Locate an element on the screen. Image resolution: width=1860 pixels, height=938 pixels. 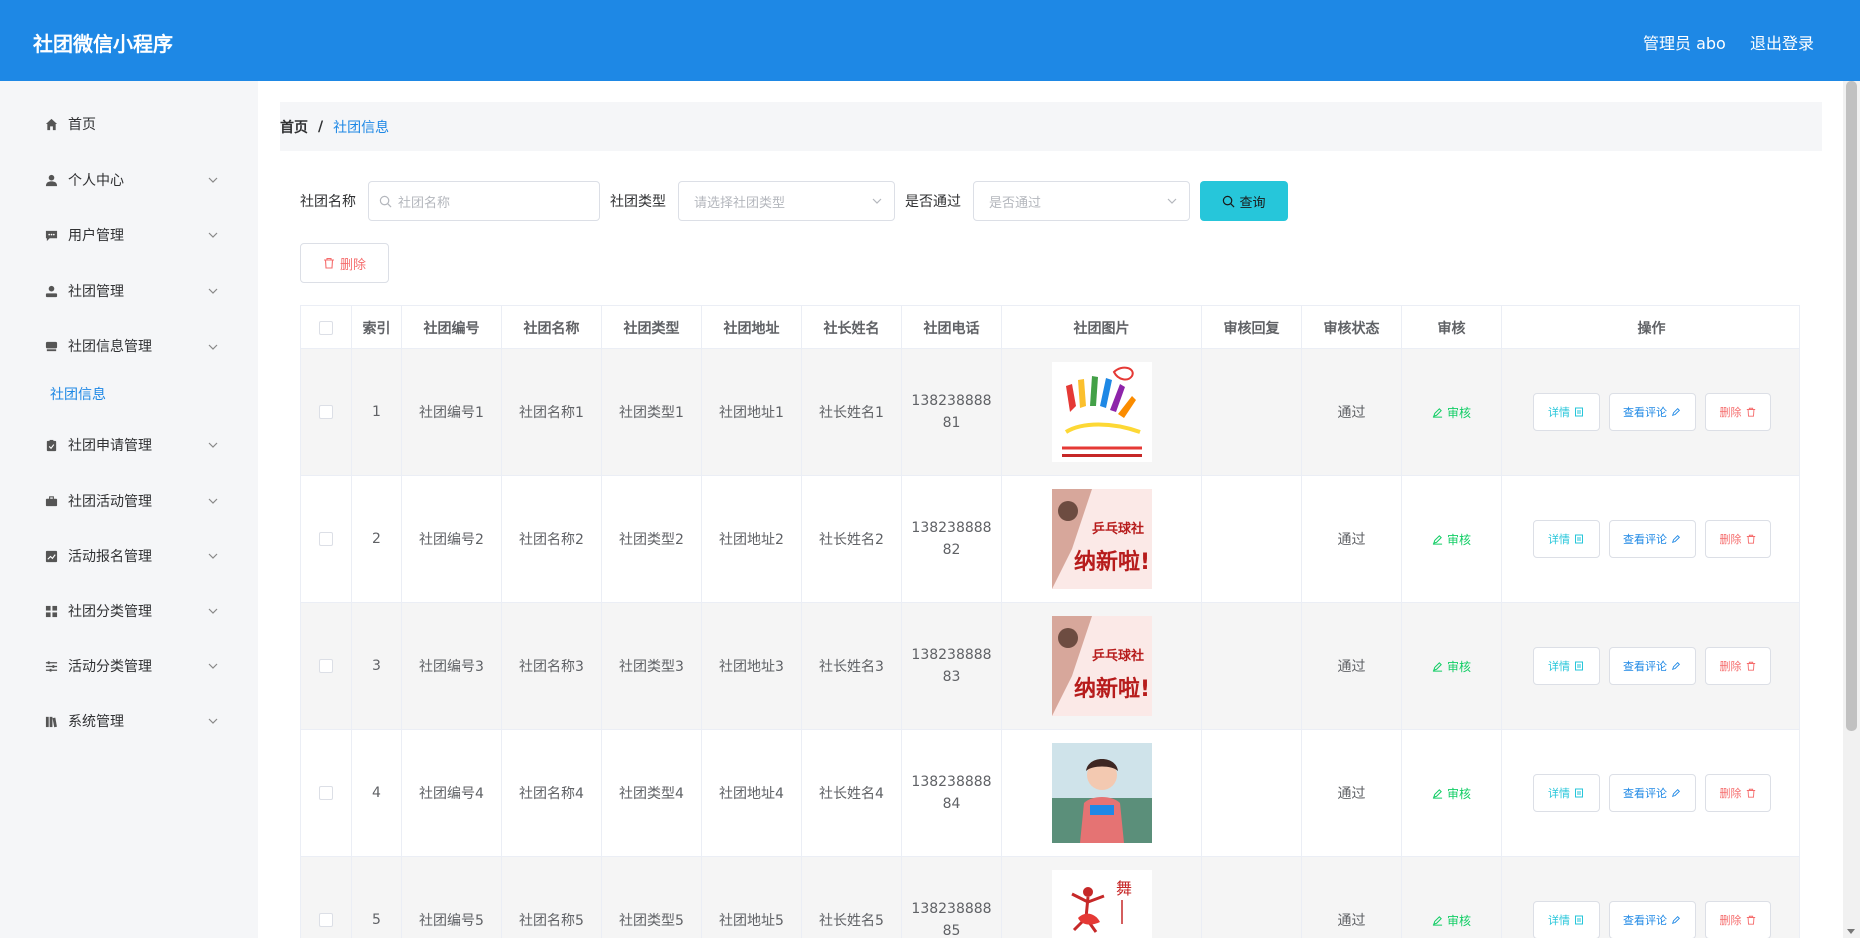
select-all-checkbox is located at coordinates (326, 327).